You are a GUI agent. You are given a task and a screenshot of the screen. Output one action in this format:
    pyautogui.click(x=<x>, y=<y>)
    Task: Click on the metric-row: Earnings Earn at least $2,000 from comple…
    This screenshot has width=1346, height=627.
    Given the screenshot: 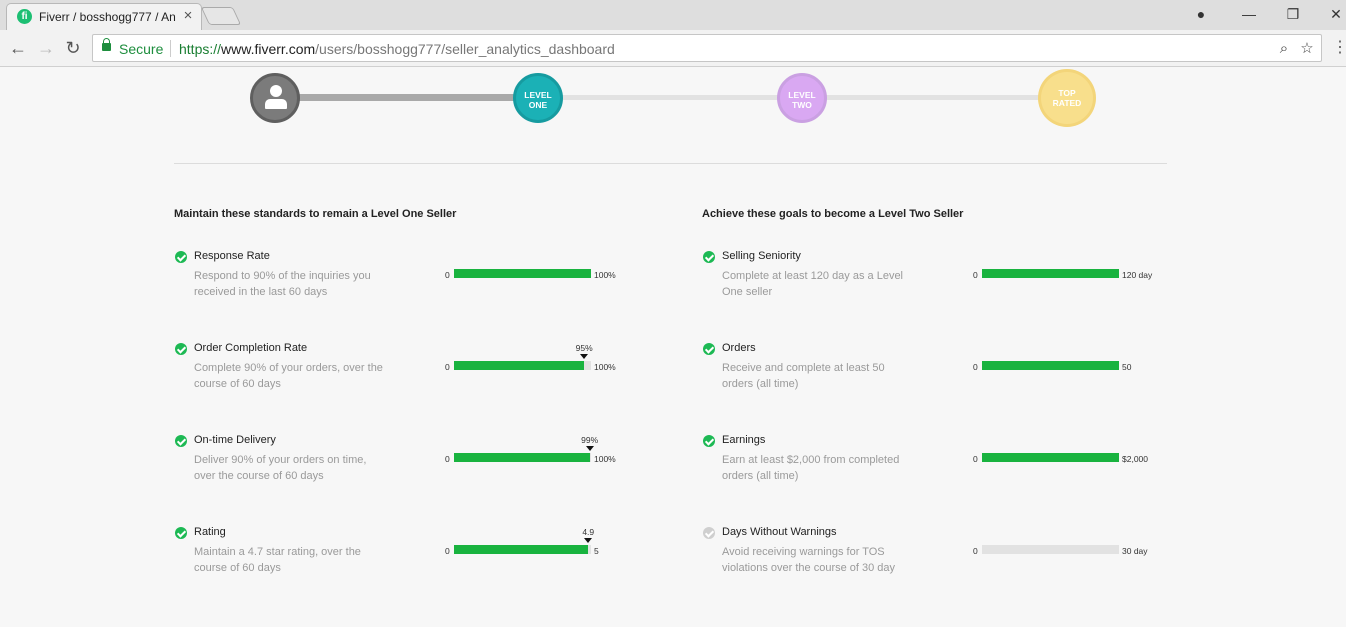 What is the action you would take?
    pyautogui.click(x=937, y=463)
    